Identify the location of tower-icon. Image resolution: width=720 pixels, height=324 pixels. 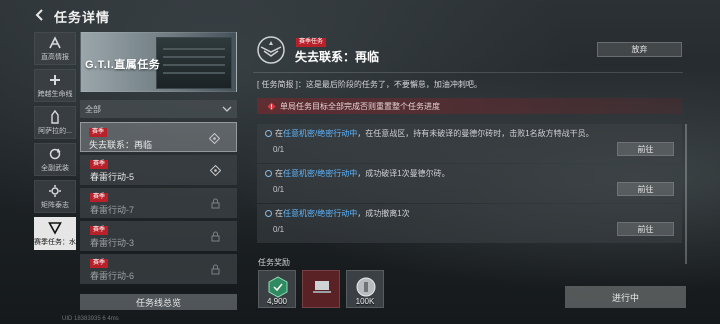
(55, 116).